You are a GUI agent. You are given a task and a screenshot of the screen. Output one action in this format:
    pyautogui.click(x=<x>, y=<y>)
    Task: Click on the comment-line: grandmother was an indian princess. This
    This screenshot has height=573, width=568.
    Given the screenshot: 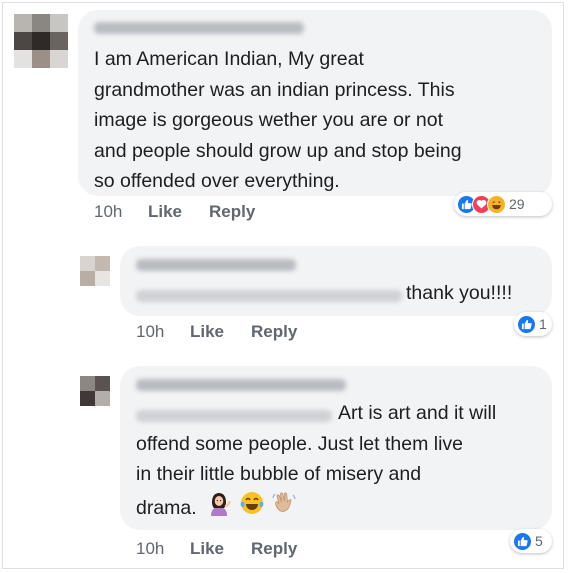 What is the action you would take?
    pyautogui.click(x=274, y=89)
    